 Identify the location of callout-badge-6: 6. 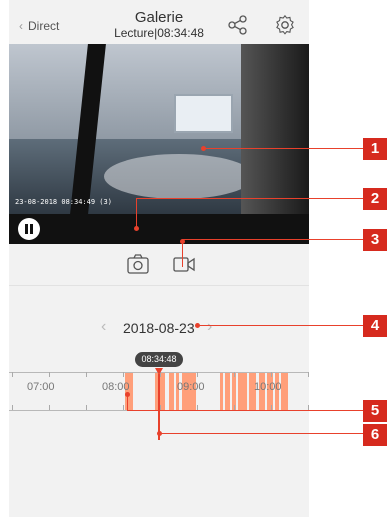
(375, 435).